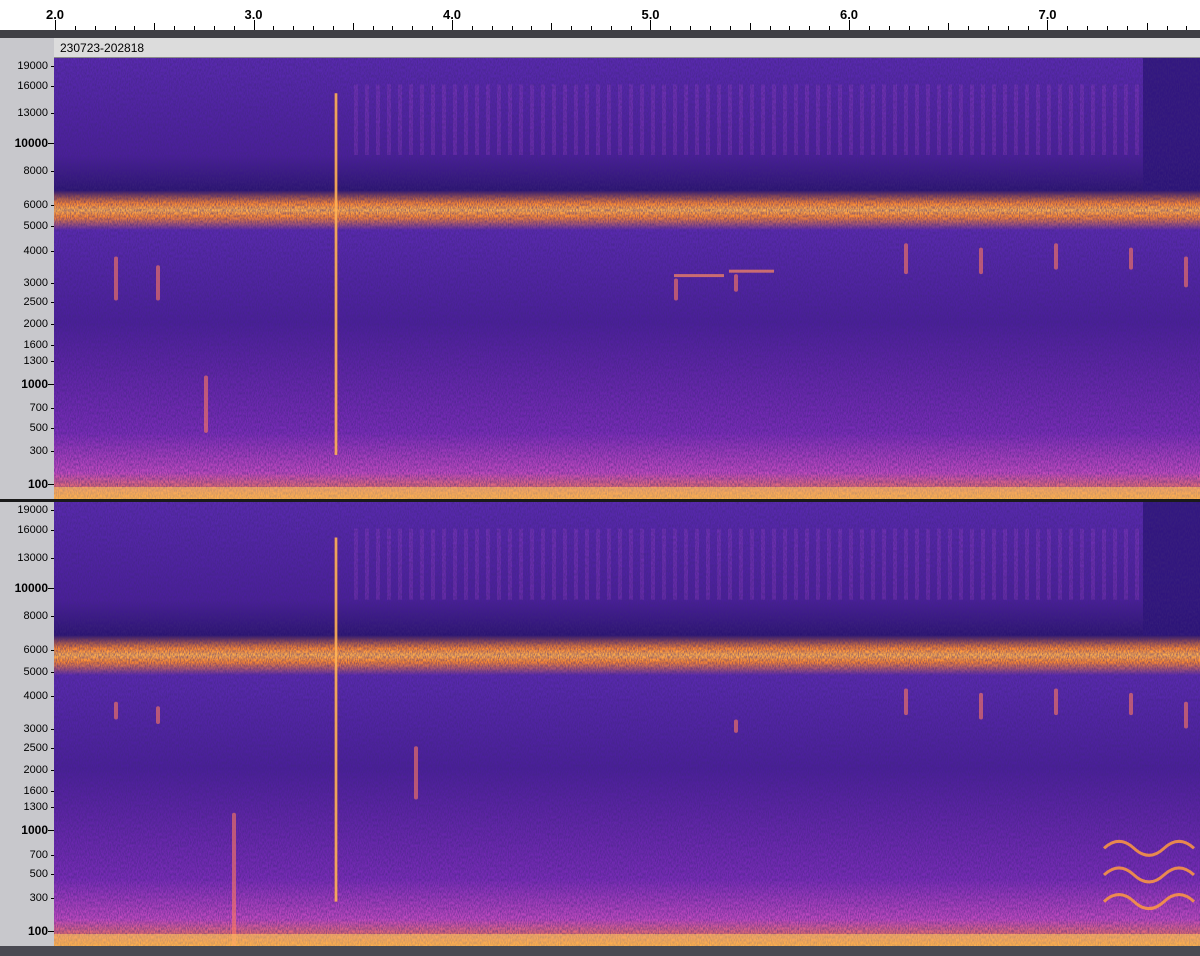  I want to click on track-name: 230723-202818, so click(102, 48).